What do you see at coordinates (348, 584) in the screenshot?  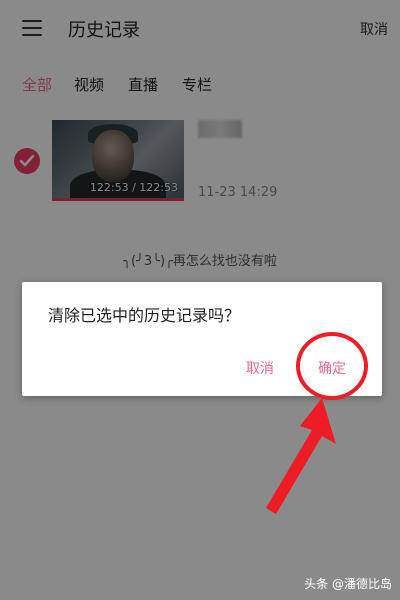 I see `watermark: 头条 @潘德比岛` at bounding box center [348, 584].